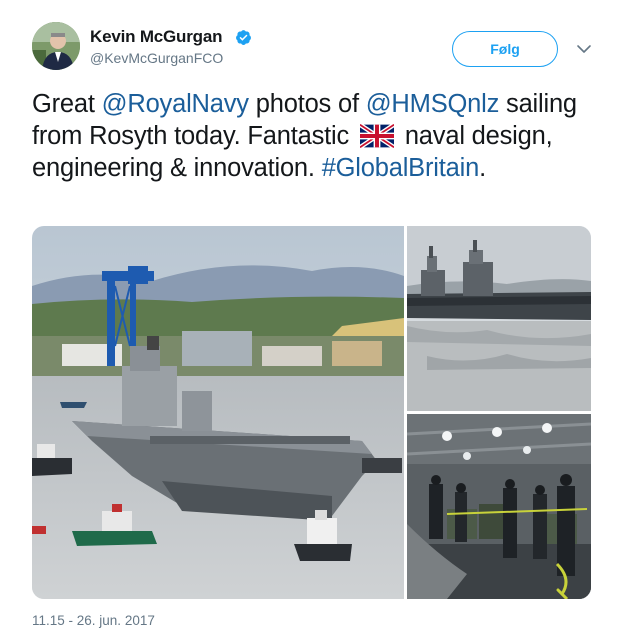 The height and width of the screenshot is (636, 624). I want to click on mention-royalnavy: @RoyalNavy, so click(175, 104).